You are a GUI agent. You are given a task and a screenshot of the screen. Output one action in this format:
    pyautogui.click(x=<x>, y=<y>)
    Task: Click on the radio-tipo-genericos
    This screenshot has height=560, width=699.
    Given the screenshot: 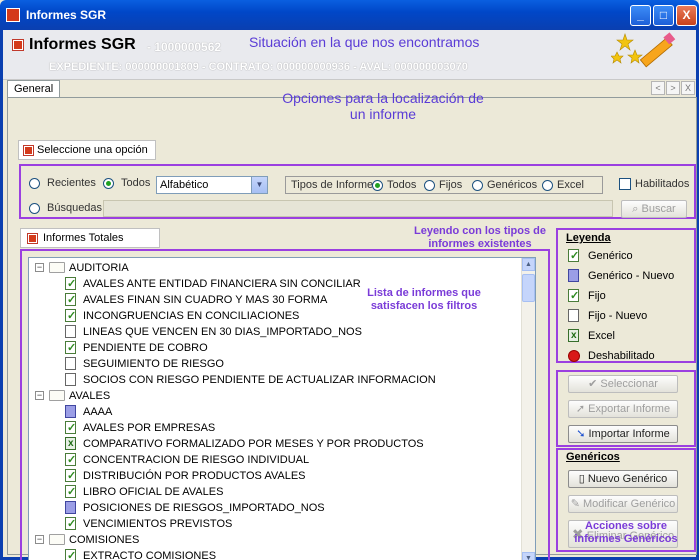 What is the action you would take?
    pyautogui.click(x=477, y=185)
    